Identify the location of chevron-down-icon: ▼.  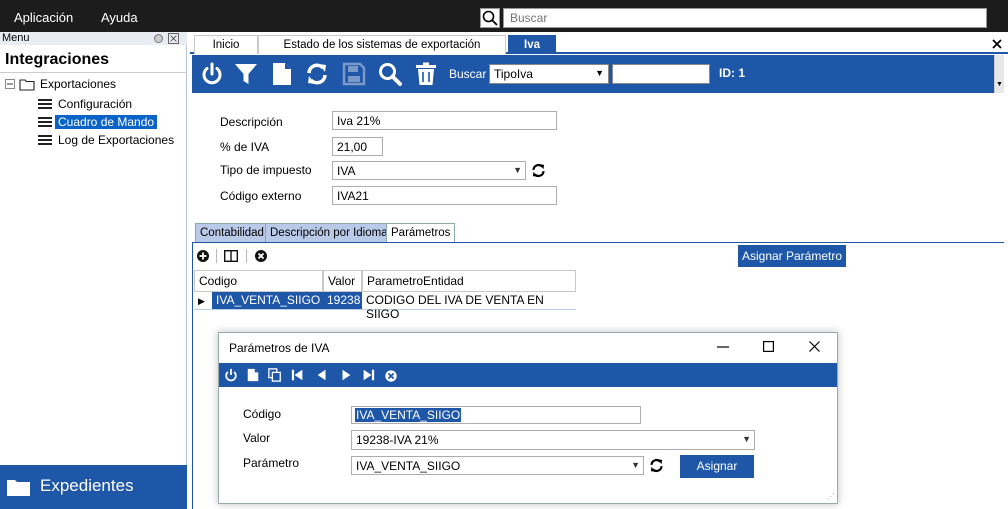
(999, 84).